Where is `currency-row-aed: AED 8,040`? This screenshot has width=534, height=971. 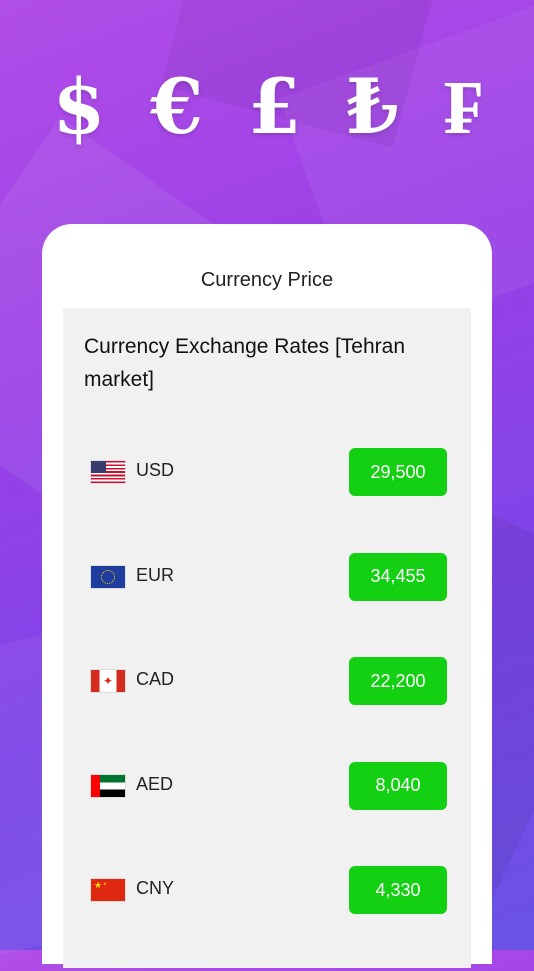 currency-row-aed: AED 8,040 is located at coordinates (267, 785).